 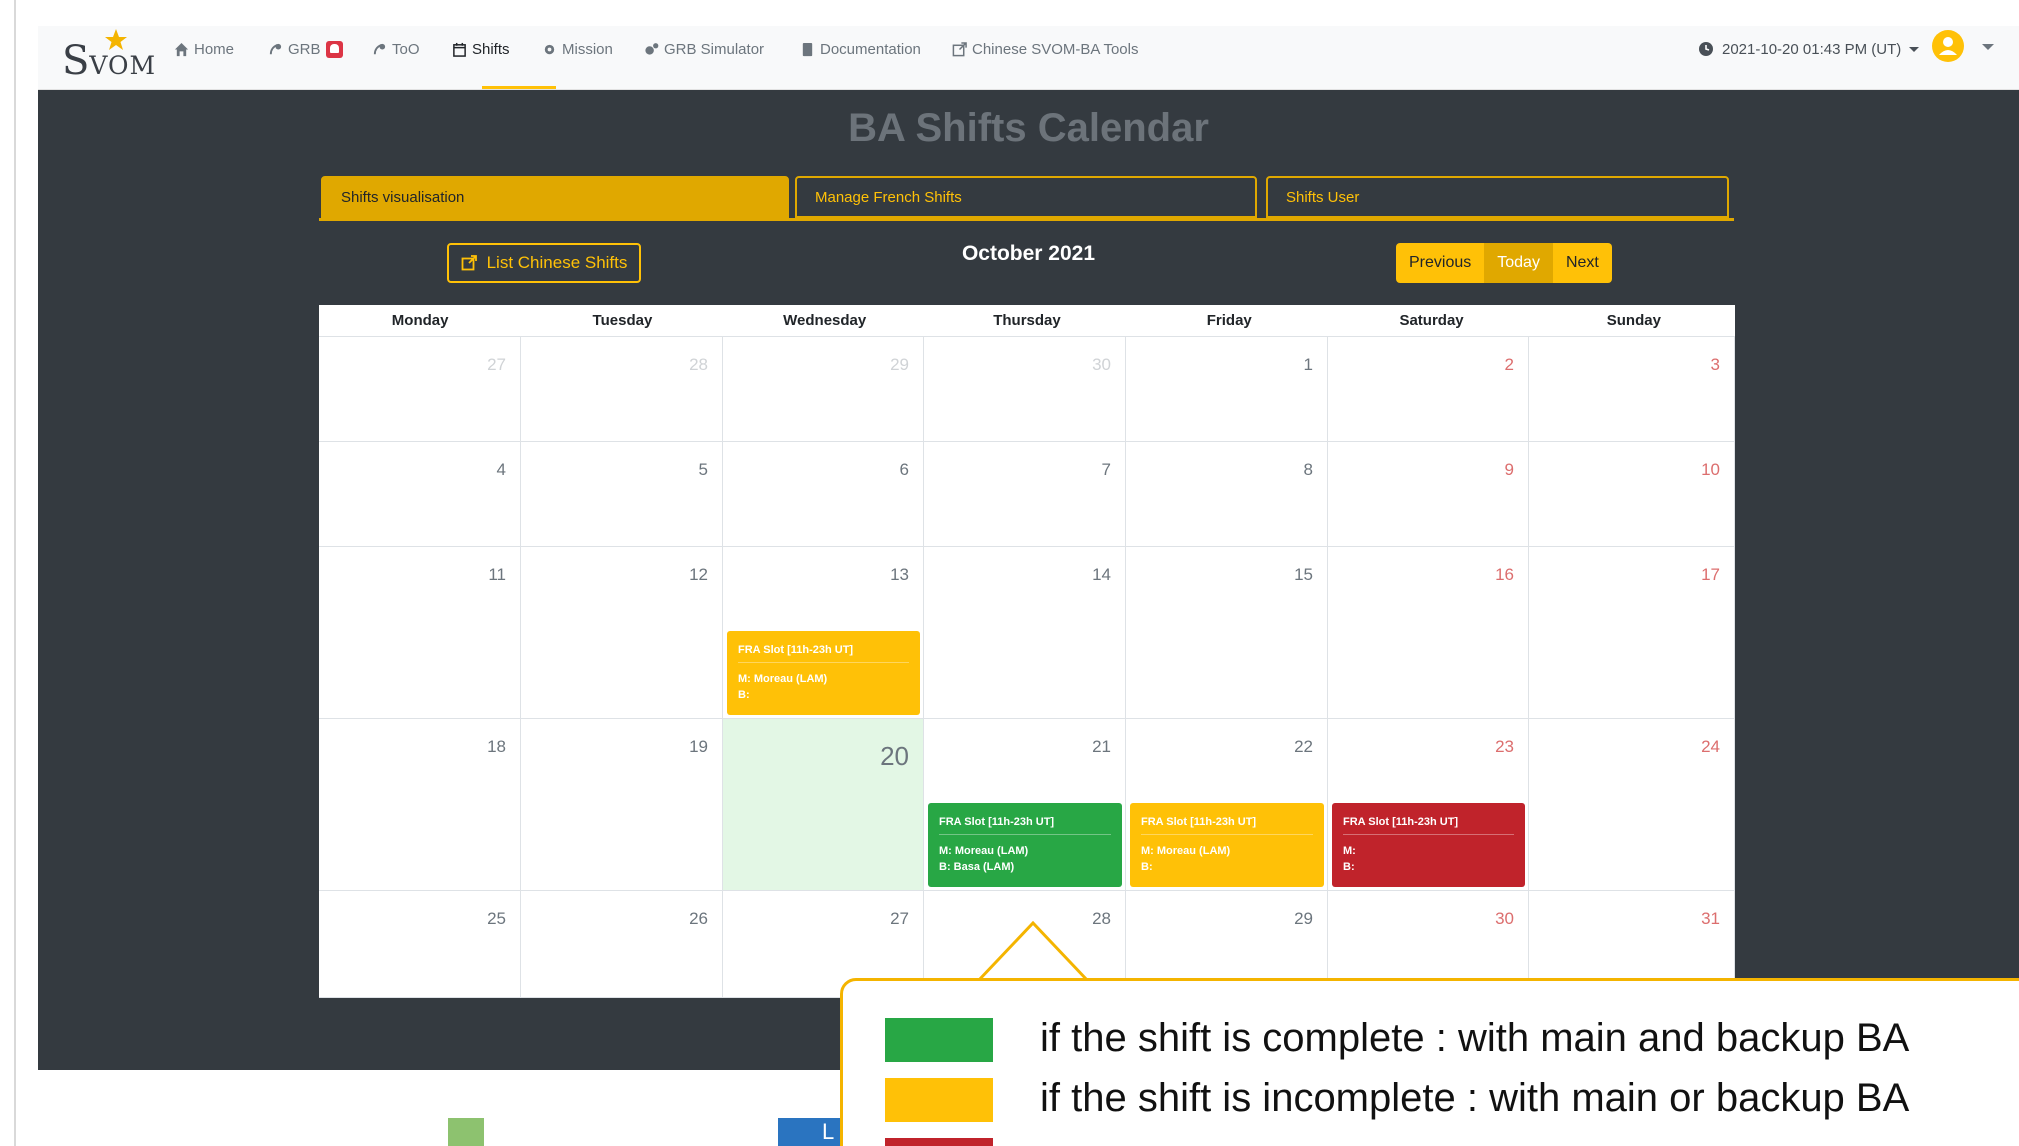 I want to click on day-number: 24, so click(x=1710, y=746).